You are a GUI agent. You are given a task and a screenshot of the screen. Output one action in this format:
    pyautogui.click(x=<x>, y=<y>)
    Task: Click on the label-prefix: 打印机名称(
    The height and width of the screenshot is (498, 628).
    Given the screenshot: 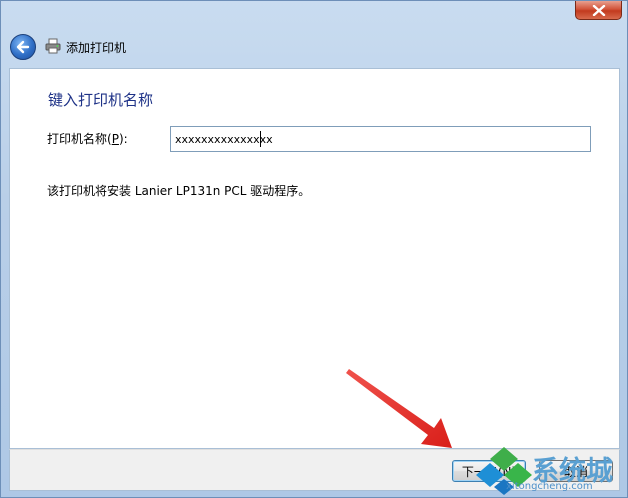 What is the action you would take?
    pyautogui.click(x=79, y=139)
    